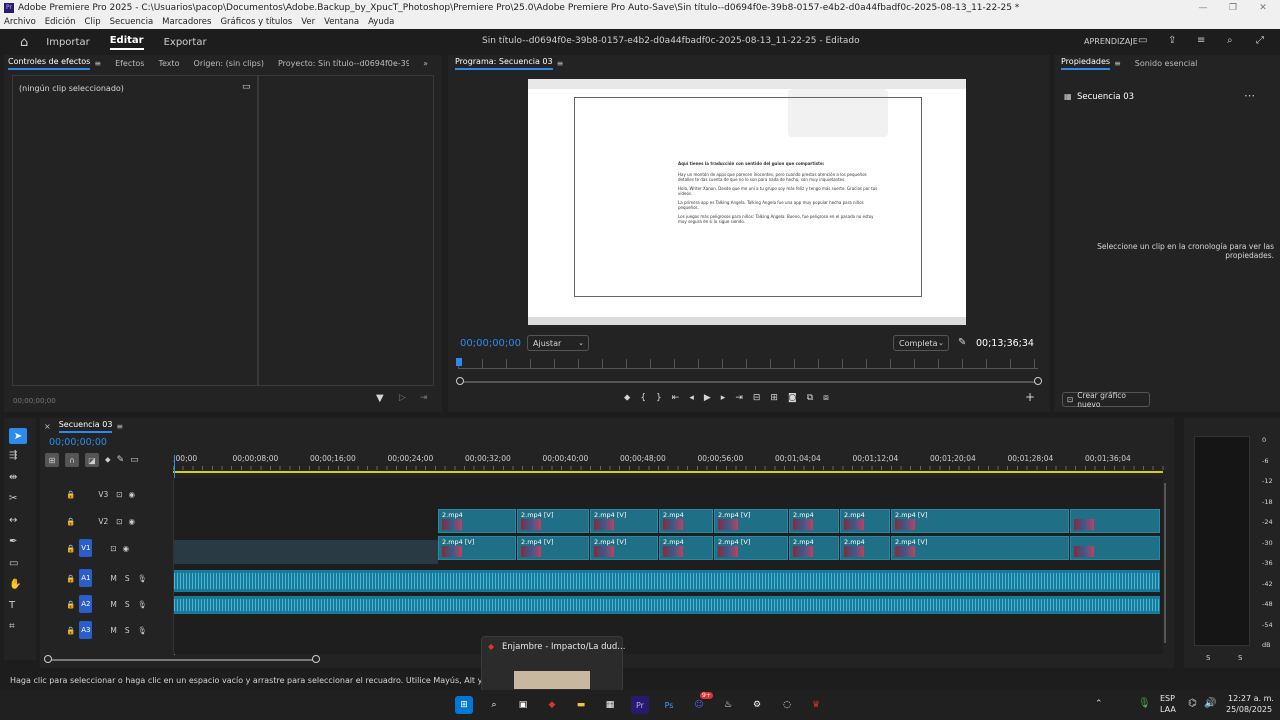  Describe the element at coordinates (72, 460) in the screenshot. I see `linked-selection-icon: ∩` at that location.